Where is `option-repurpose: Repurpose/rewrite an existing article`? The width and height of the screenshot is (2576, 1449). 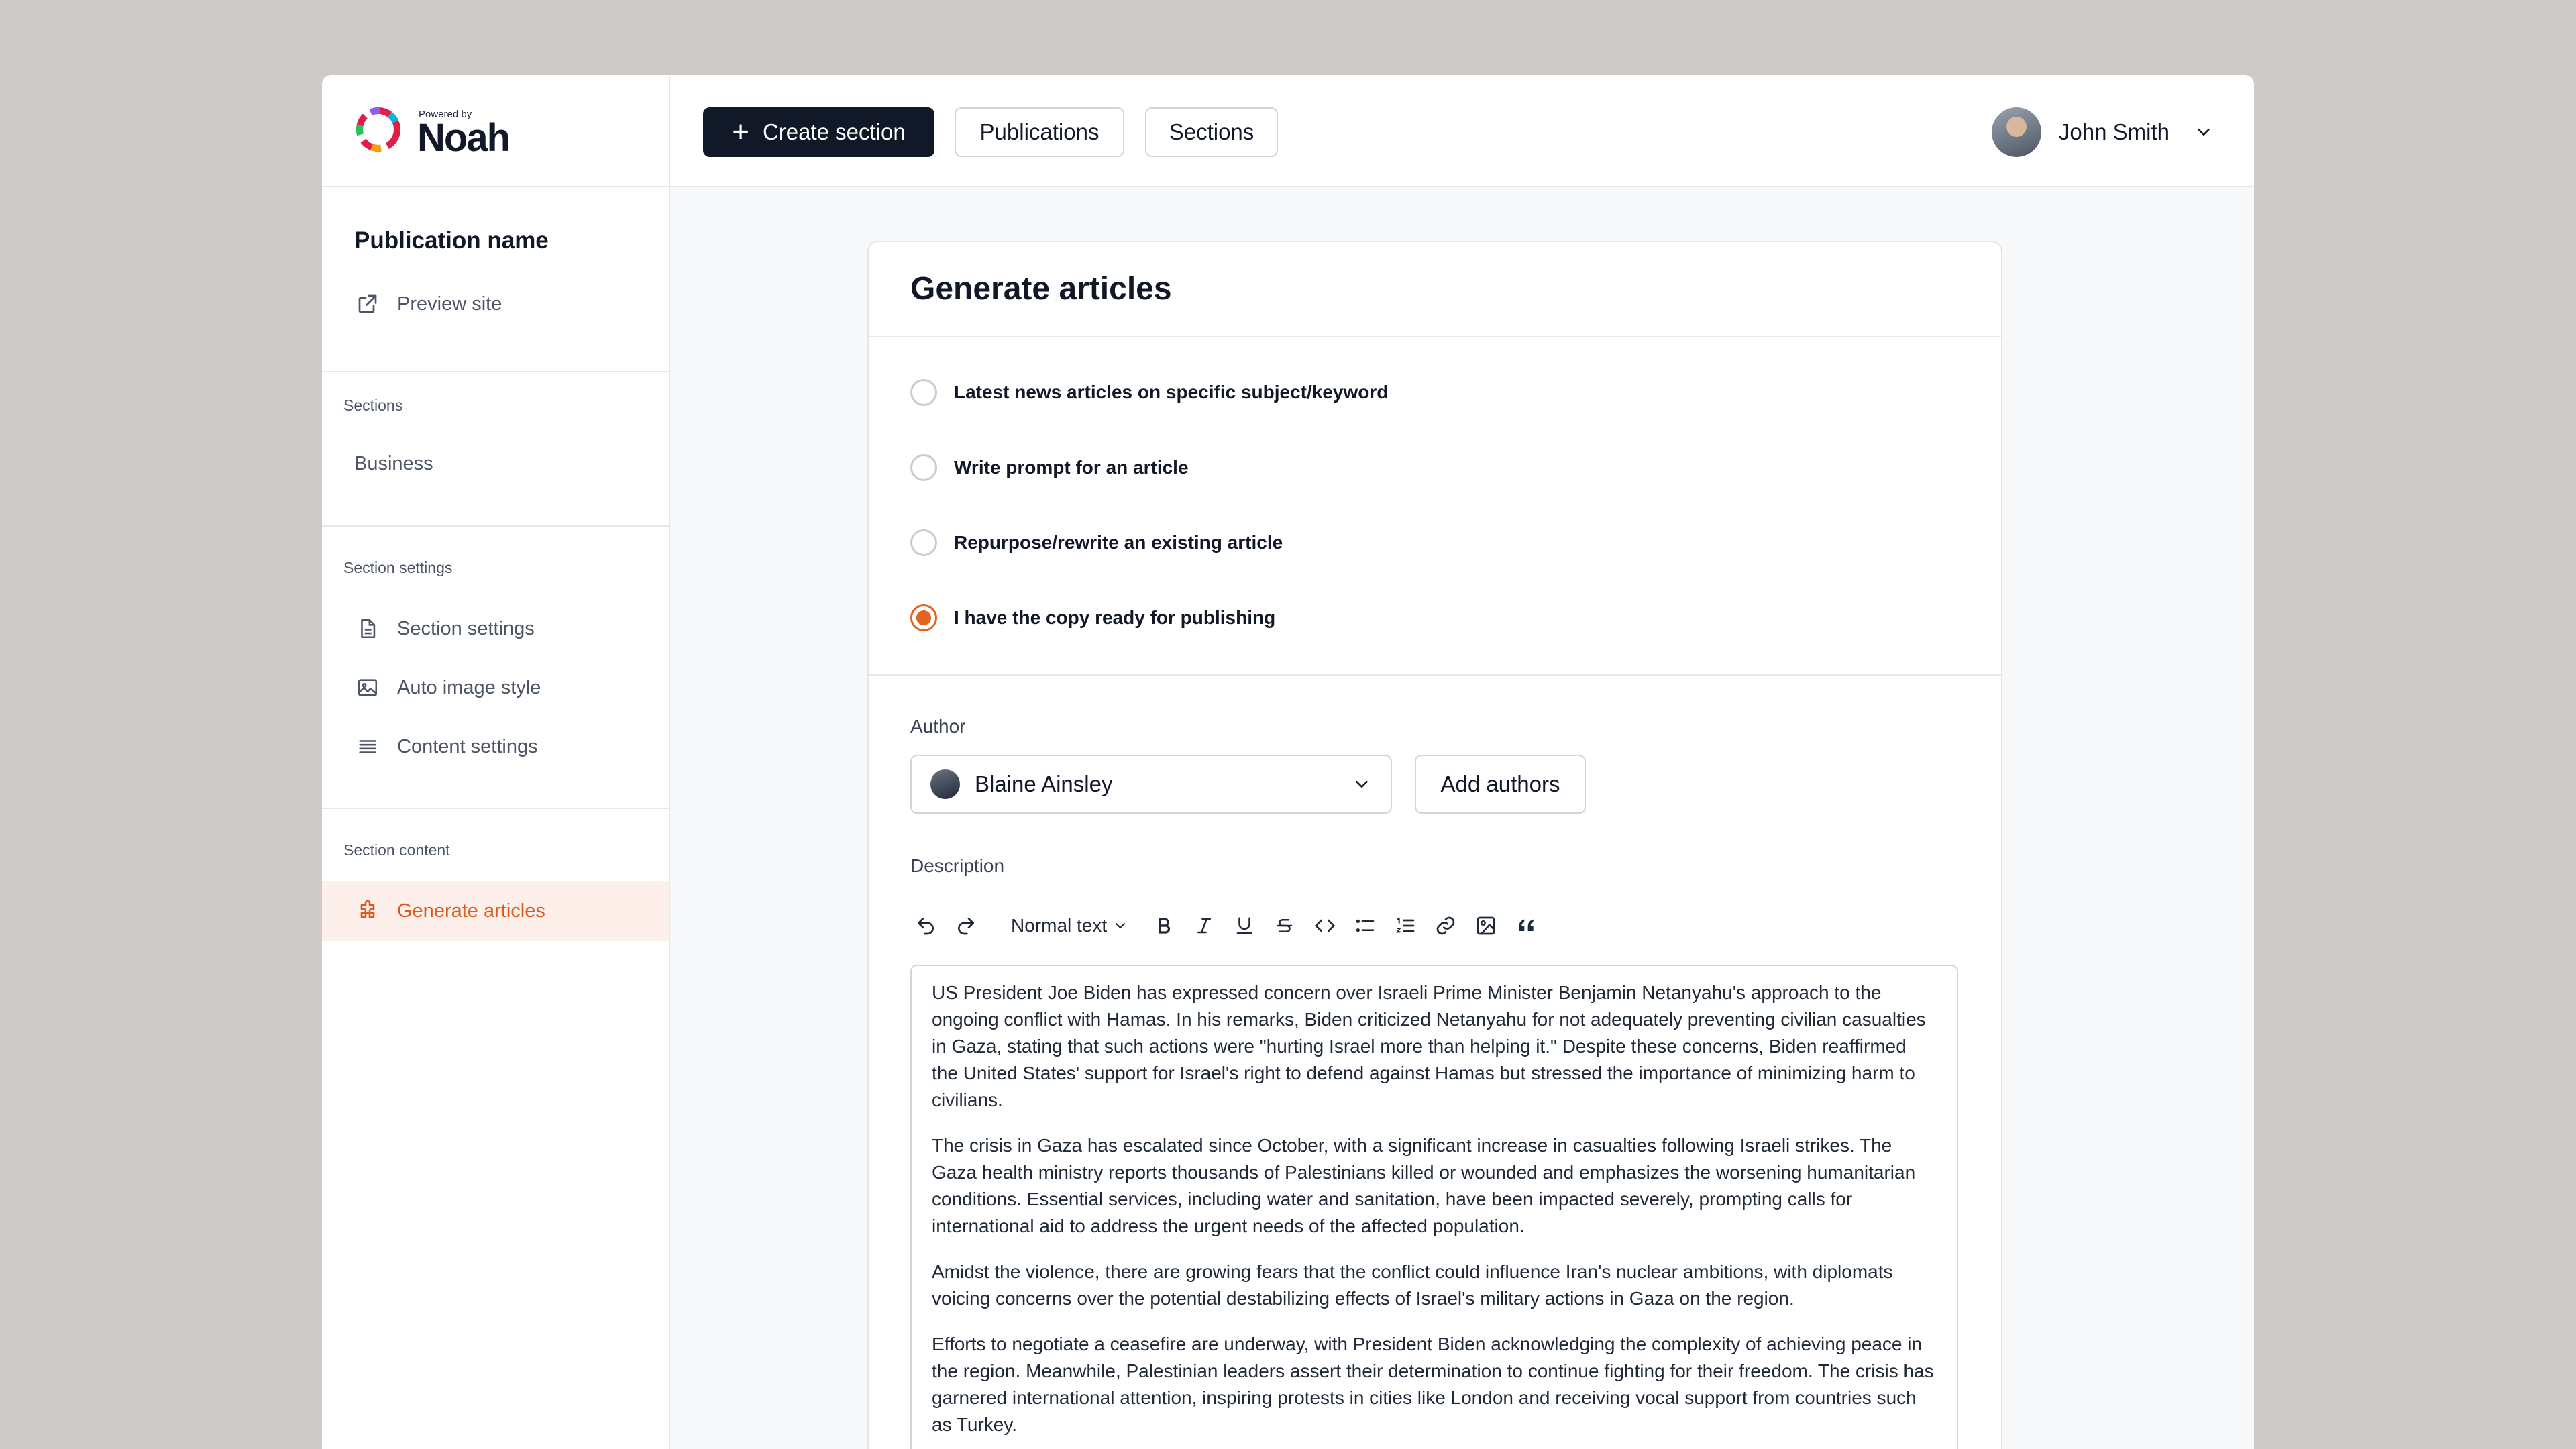 option-repurpose: Repurpose/rewrite an existing article is located at coordinates (1096, 542).